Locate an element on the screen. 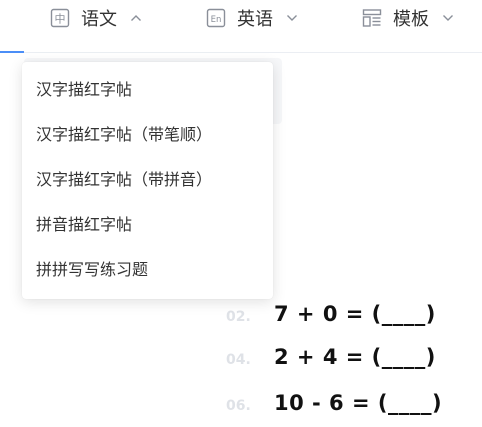 The image size is (482, 427). chevron-up-icon is located at coordinates (136, 18).